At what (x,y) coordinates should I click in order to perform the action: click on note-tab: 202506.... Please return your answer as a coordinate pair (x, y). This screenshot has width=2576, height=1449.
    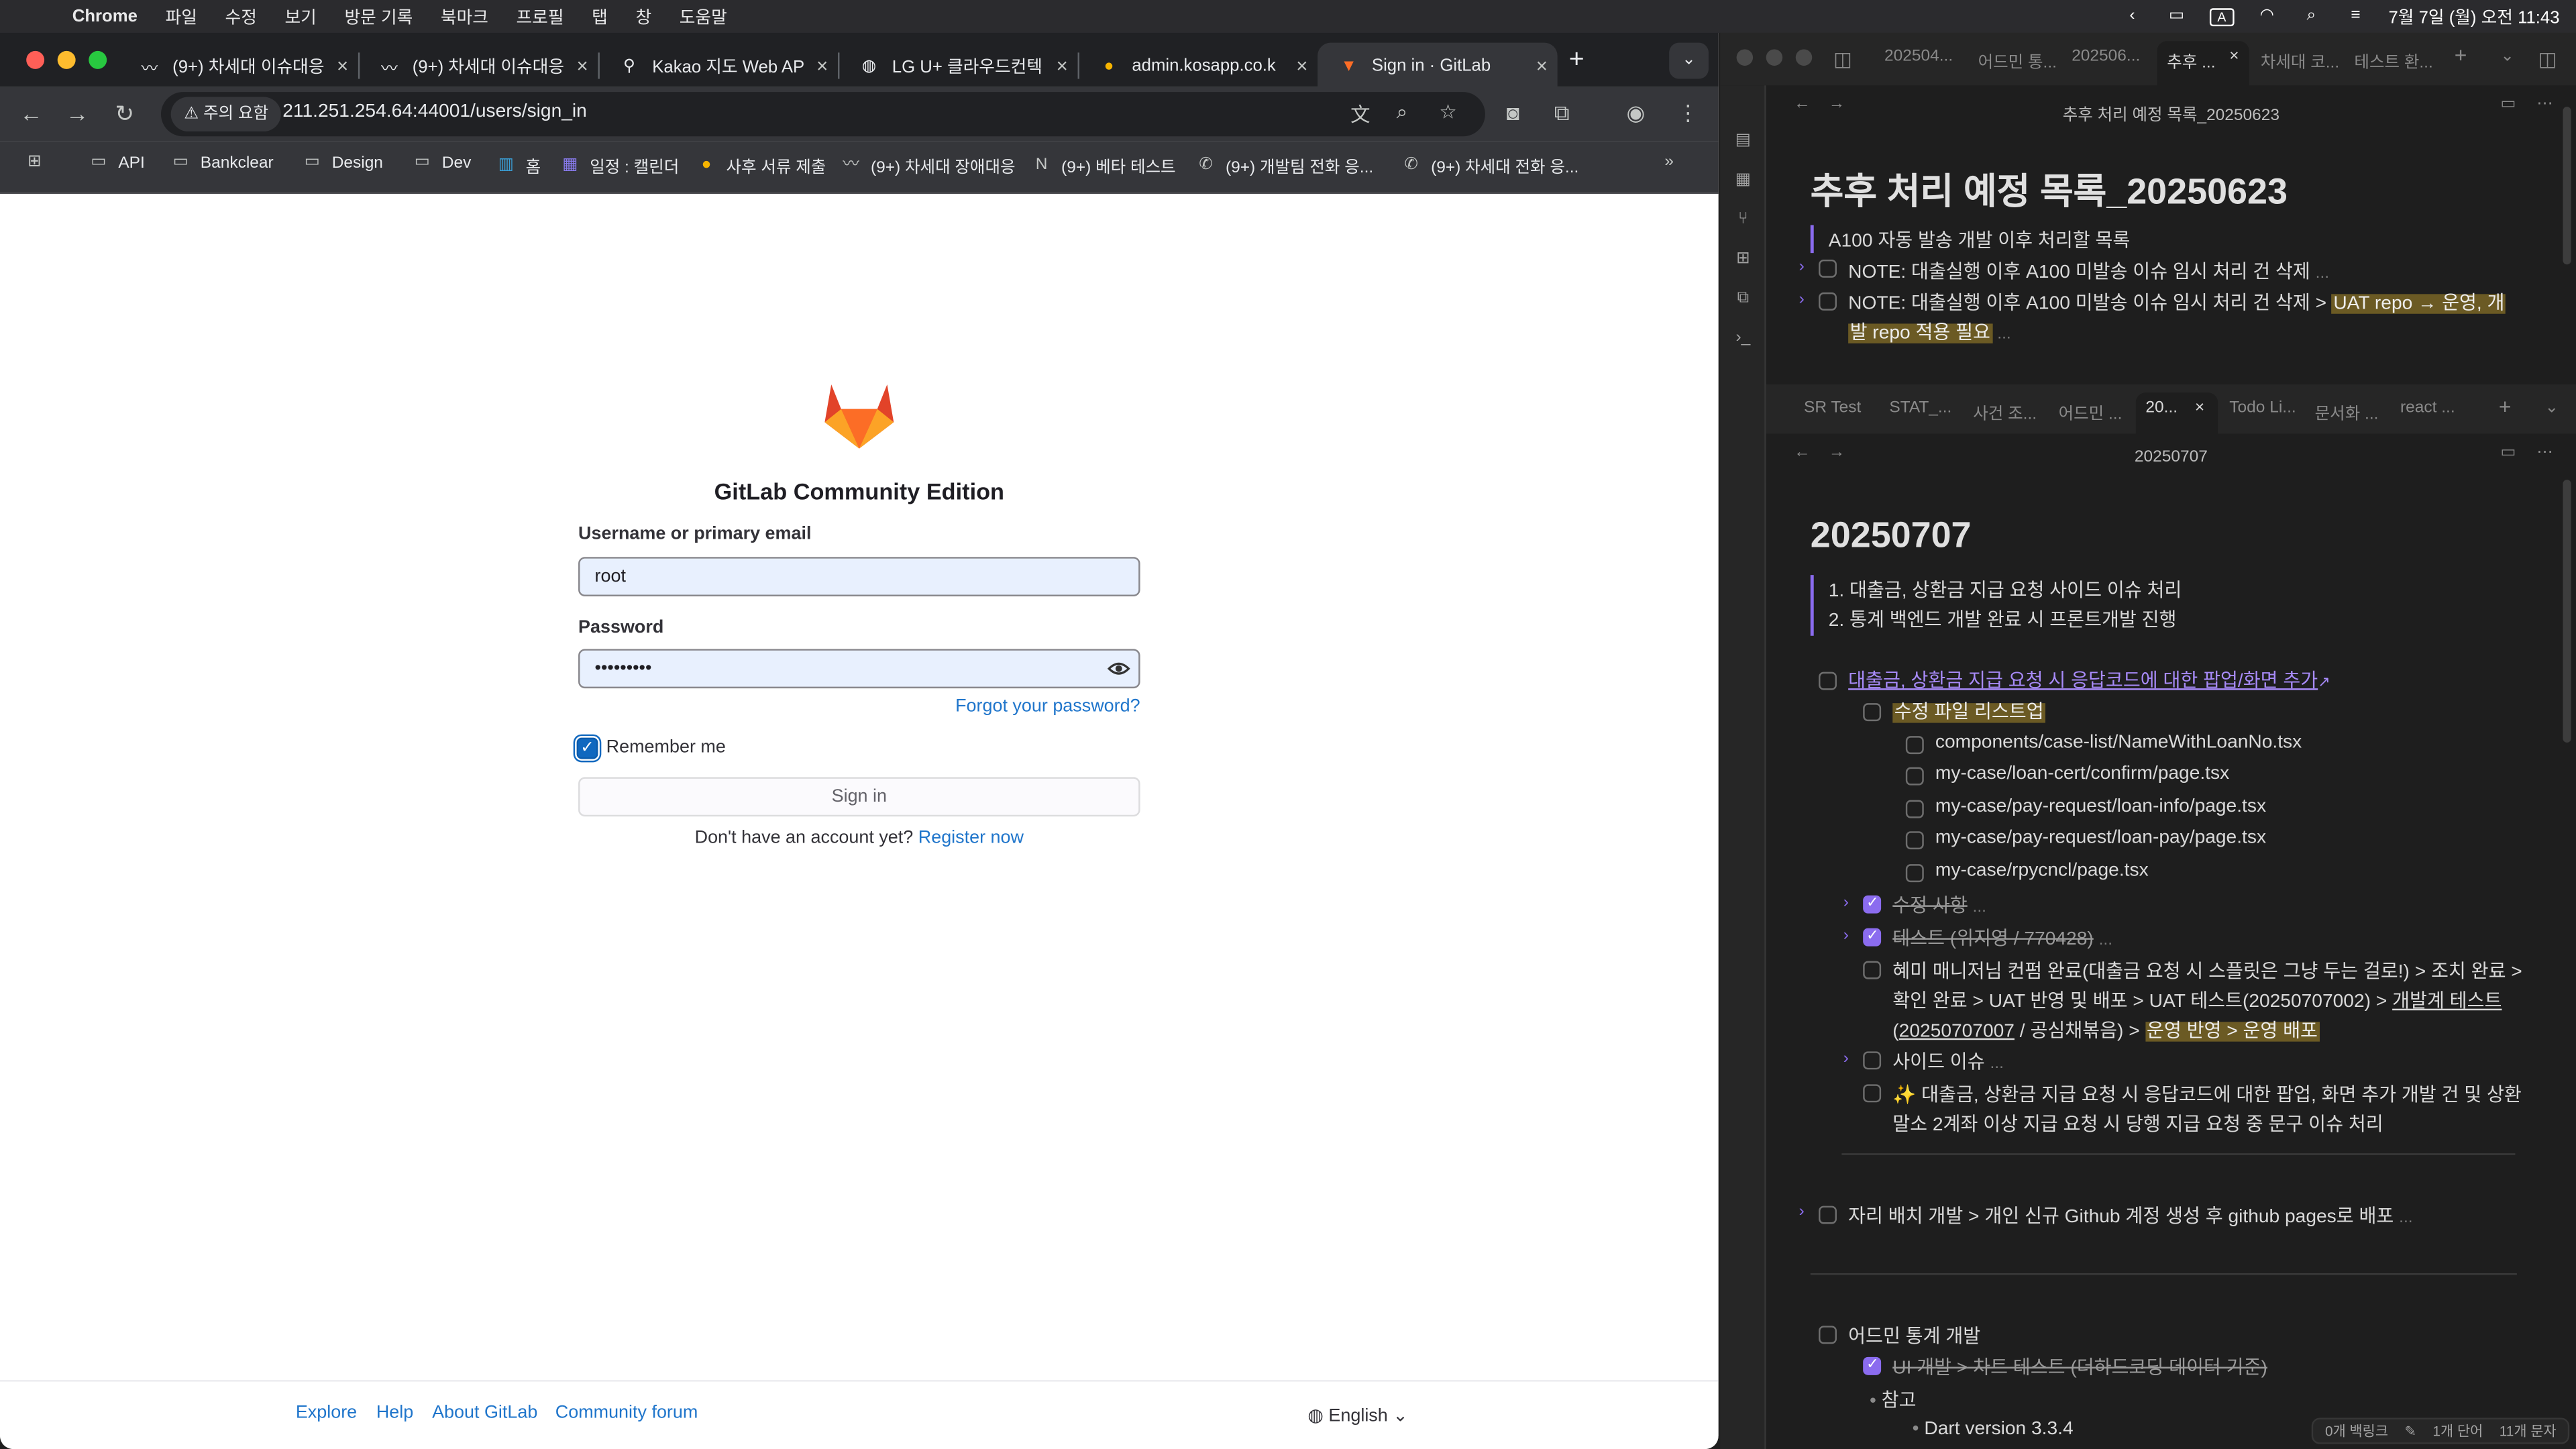
    Looking at the image, I should click on (2106, 57).